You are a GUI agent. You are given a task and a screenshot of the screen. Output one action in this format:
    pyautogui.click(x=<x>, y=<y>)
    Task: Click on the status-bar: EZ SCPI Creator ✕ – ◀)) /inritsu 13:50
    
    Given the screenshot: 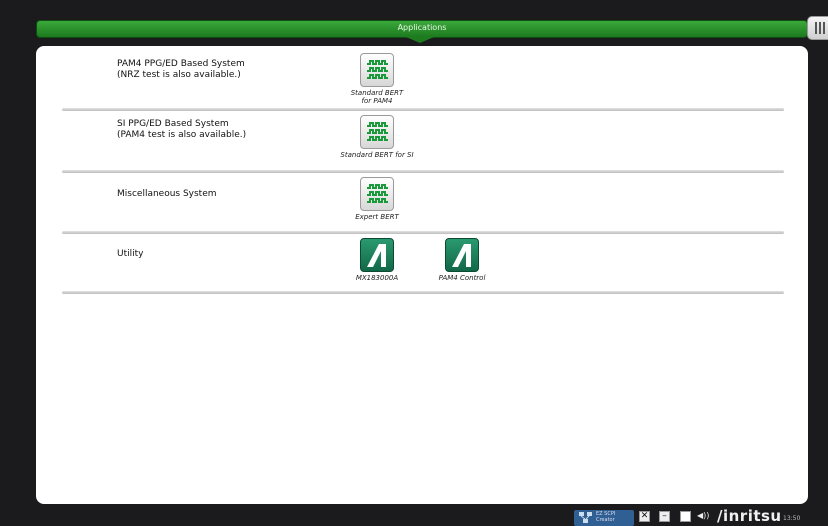 What is the action you would take?
    pyautogui.click(x=414, y=515)
    